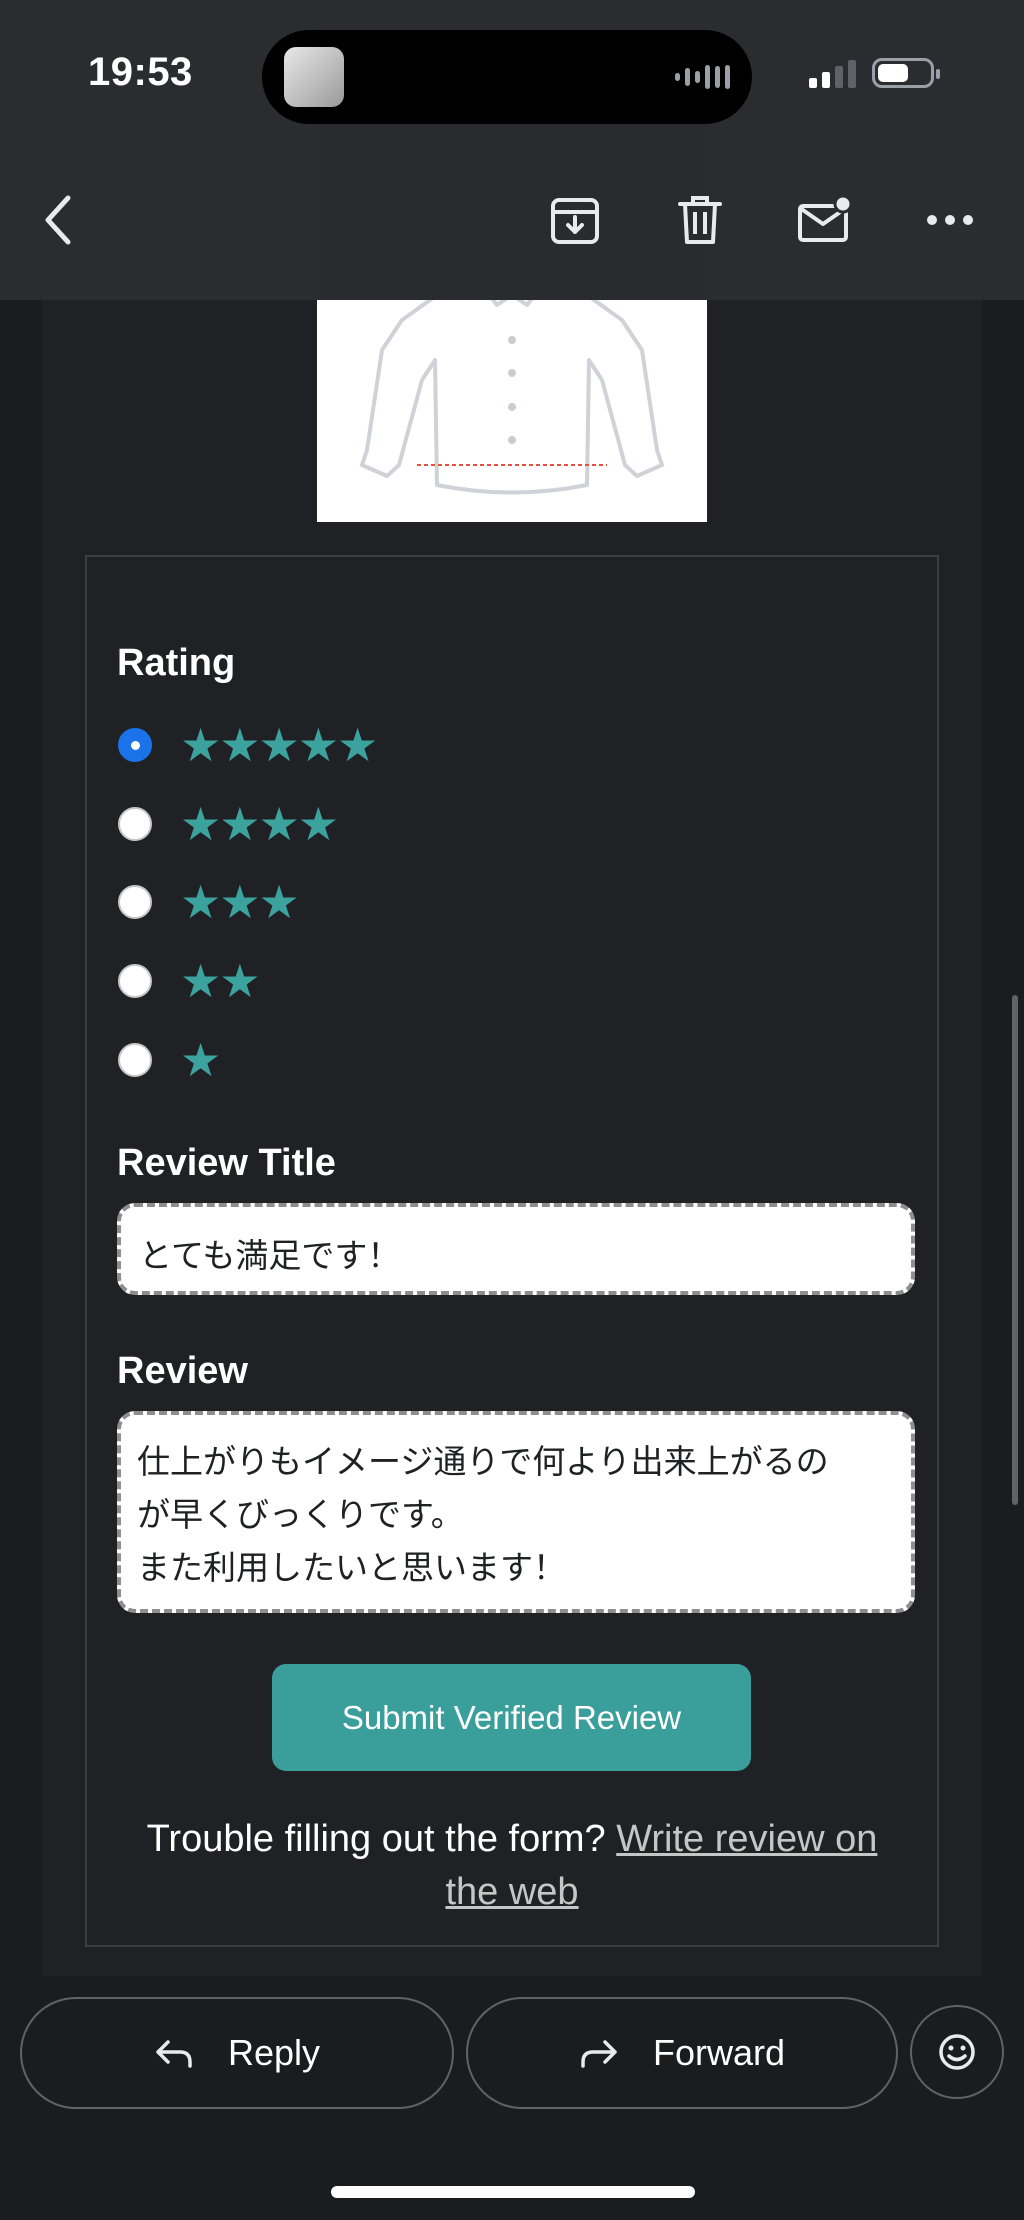 This screenshot has width=1024, height=2220. I want to click on audio-wave-icon, so click(702, 77).